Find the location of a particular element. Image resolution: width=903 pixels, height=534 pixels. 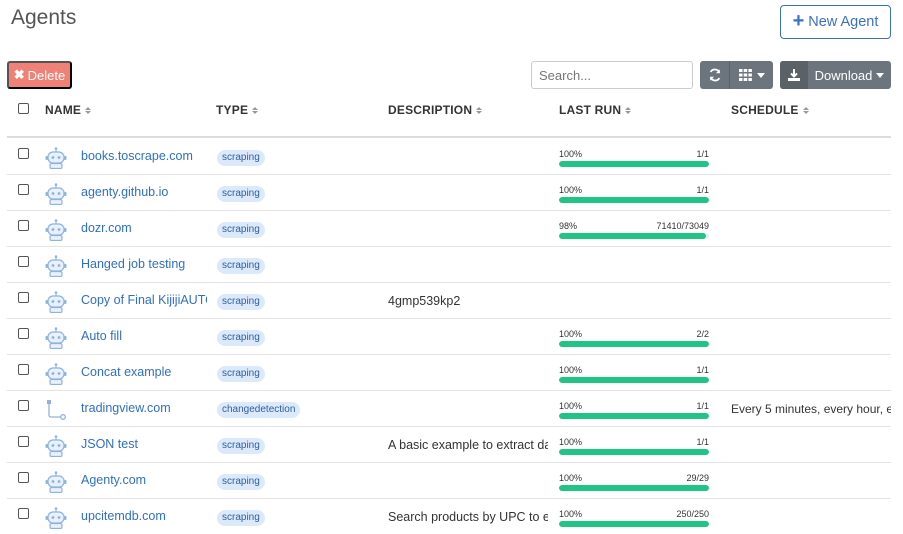

new-agent-button: + New Agent is located at coordinates (835, 22).